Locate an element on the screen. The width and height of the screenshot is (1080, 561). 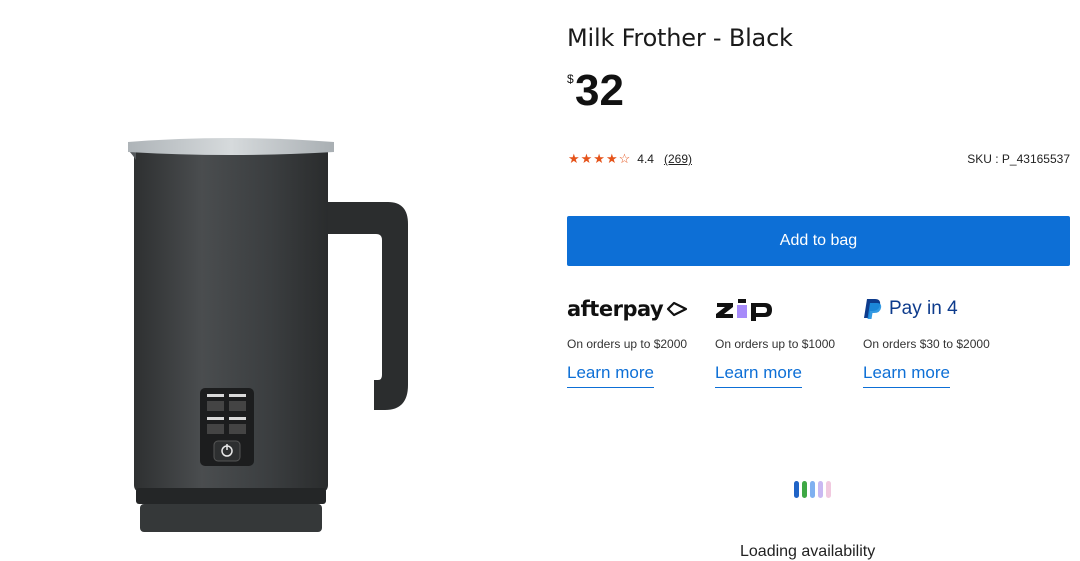
sku: SKU : P_43165537 is located at coordinates (1018, 159).